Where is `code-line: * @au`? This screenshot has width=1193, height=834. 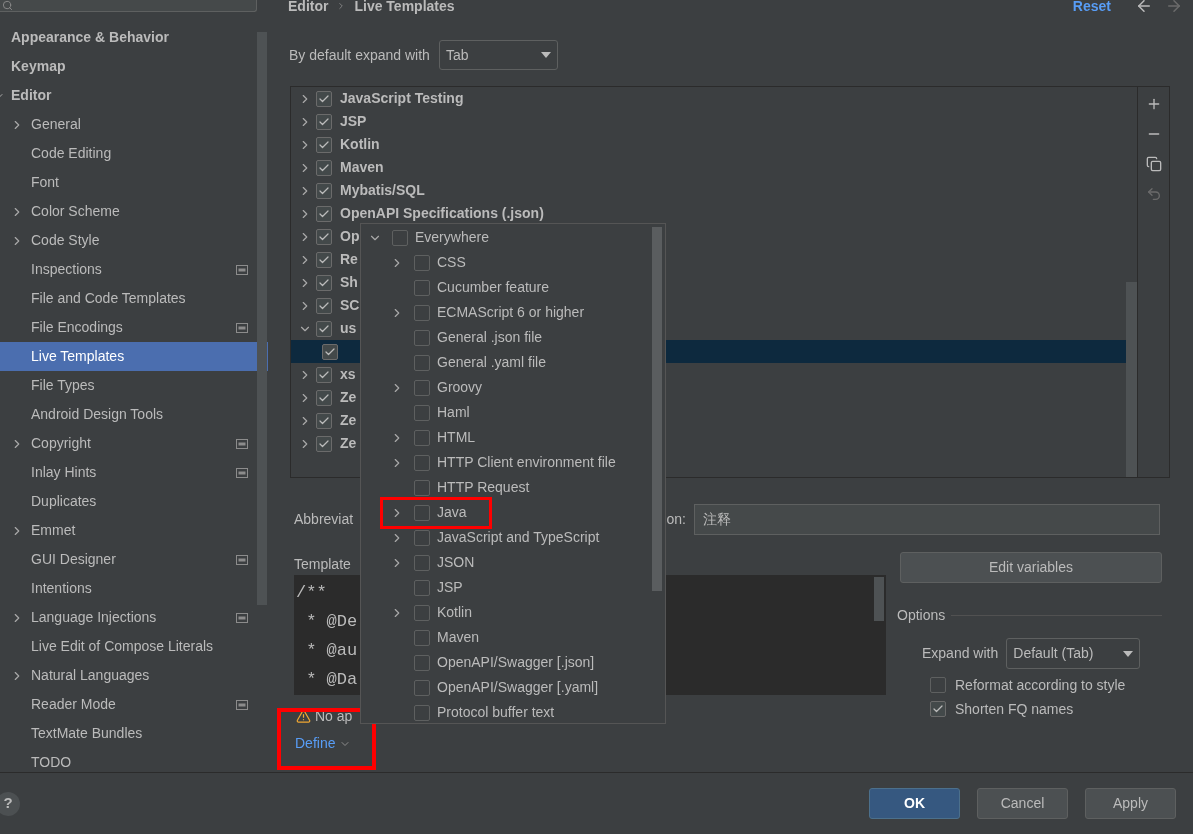 code-line: * @au is located at coordinates (331, 651).